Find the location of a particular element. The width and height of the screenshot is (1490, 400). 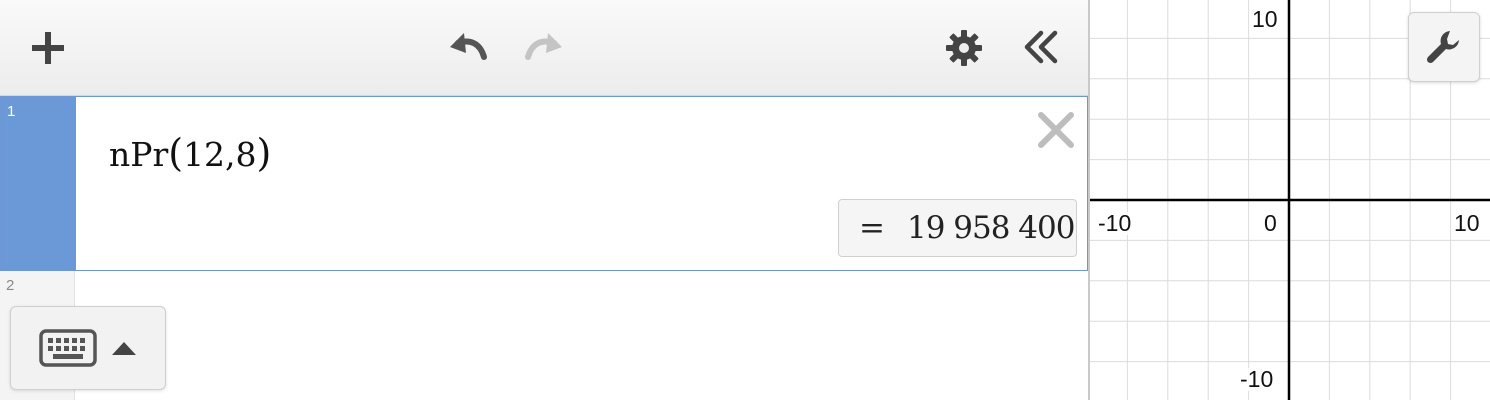

wrench-icon is located at coordinates (1442, 47).